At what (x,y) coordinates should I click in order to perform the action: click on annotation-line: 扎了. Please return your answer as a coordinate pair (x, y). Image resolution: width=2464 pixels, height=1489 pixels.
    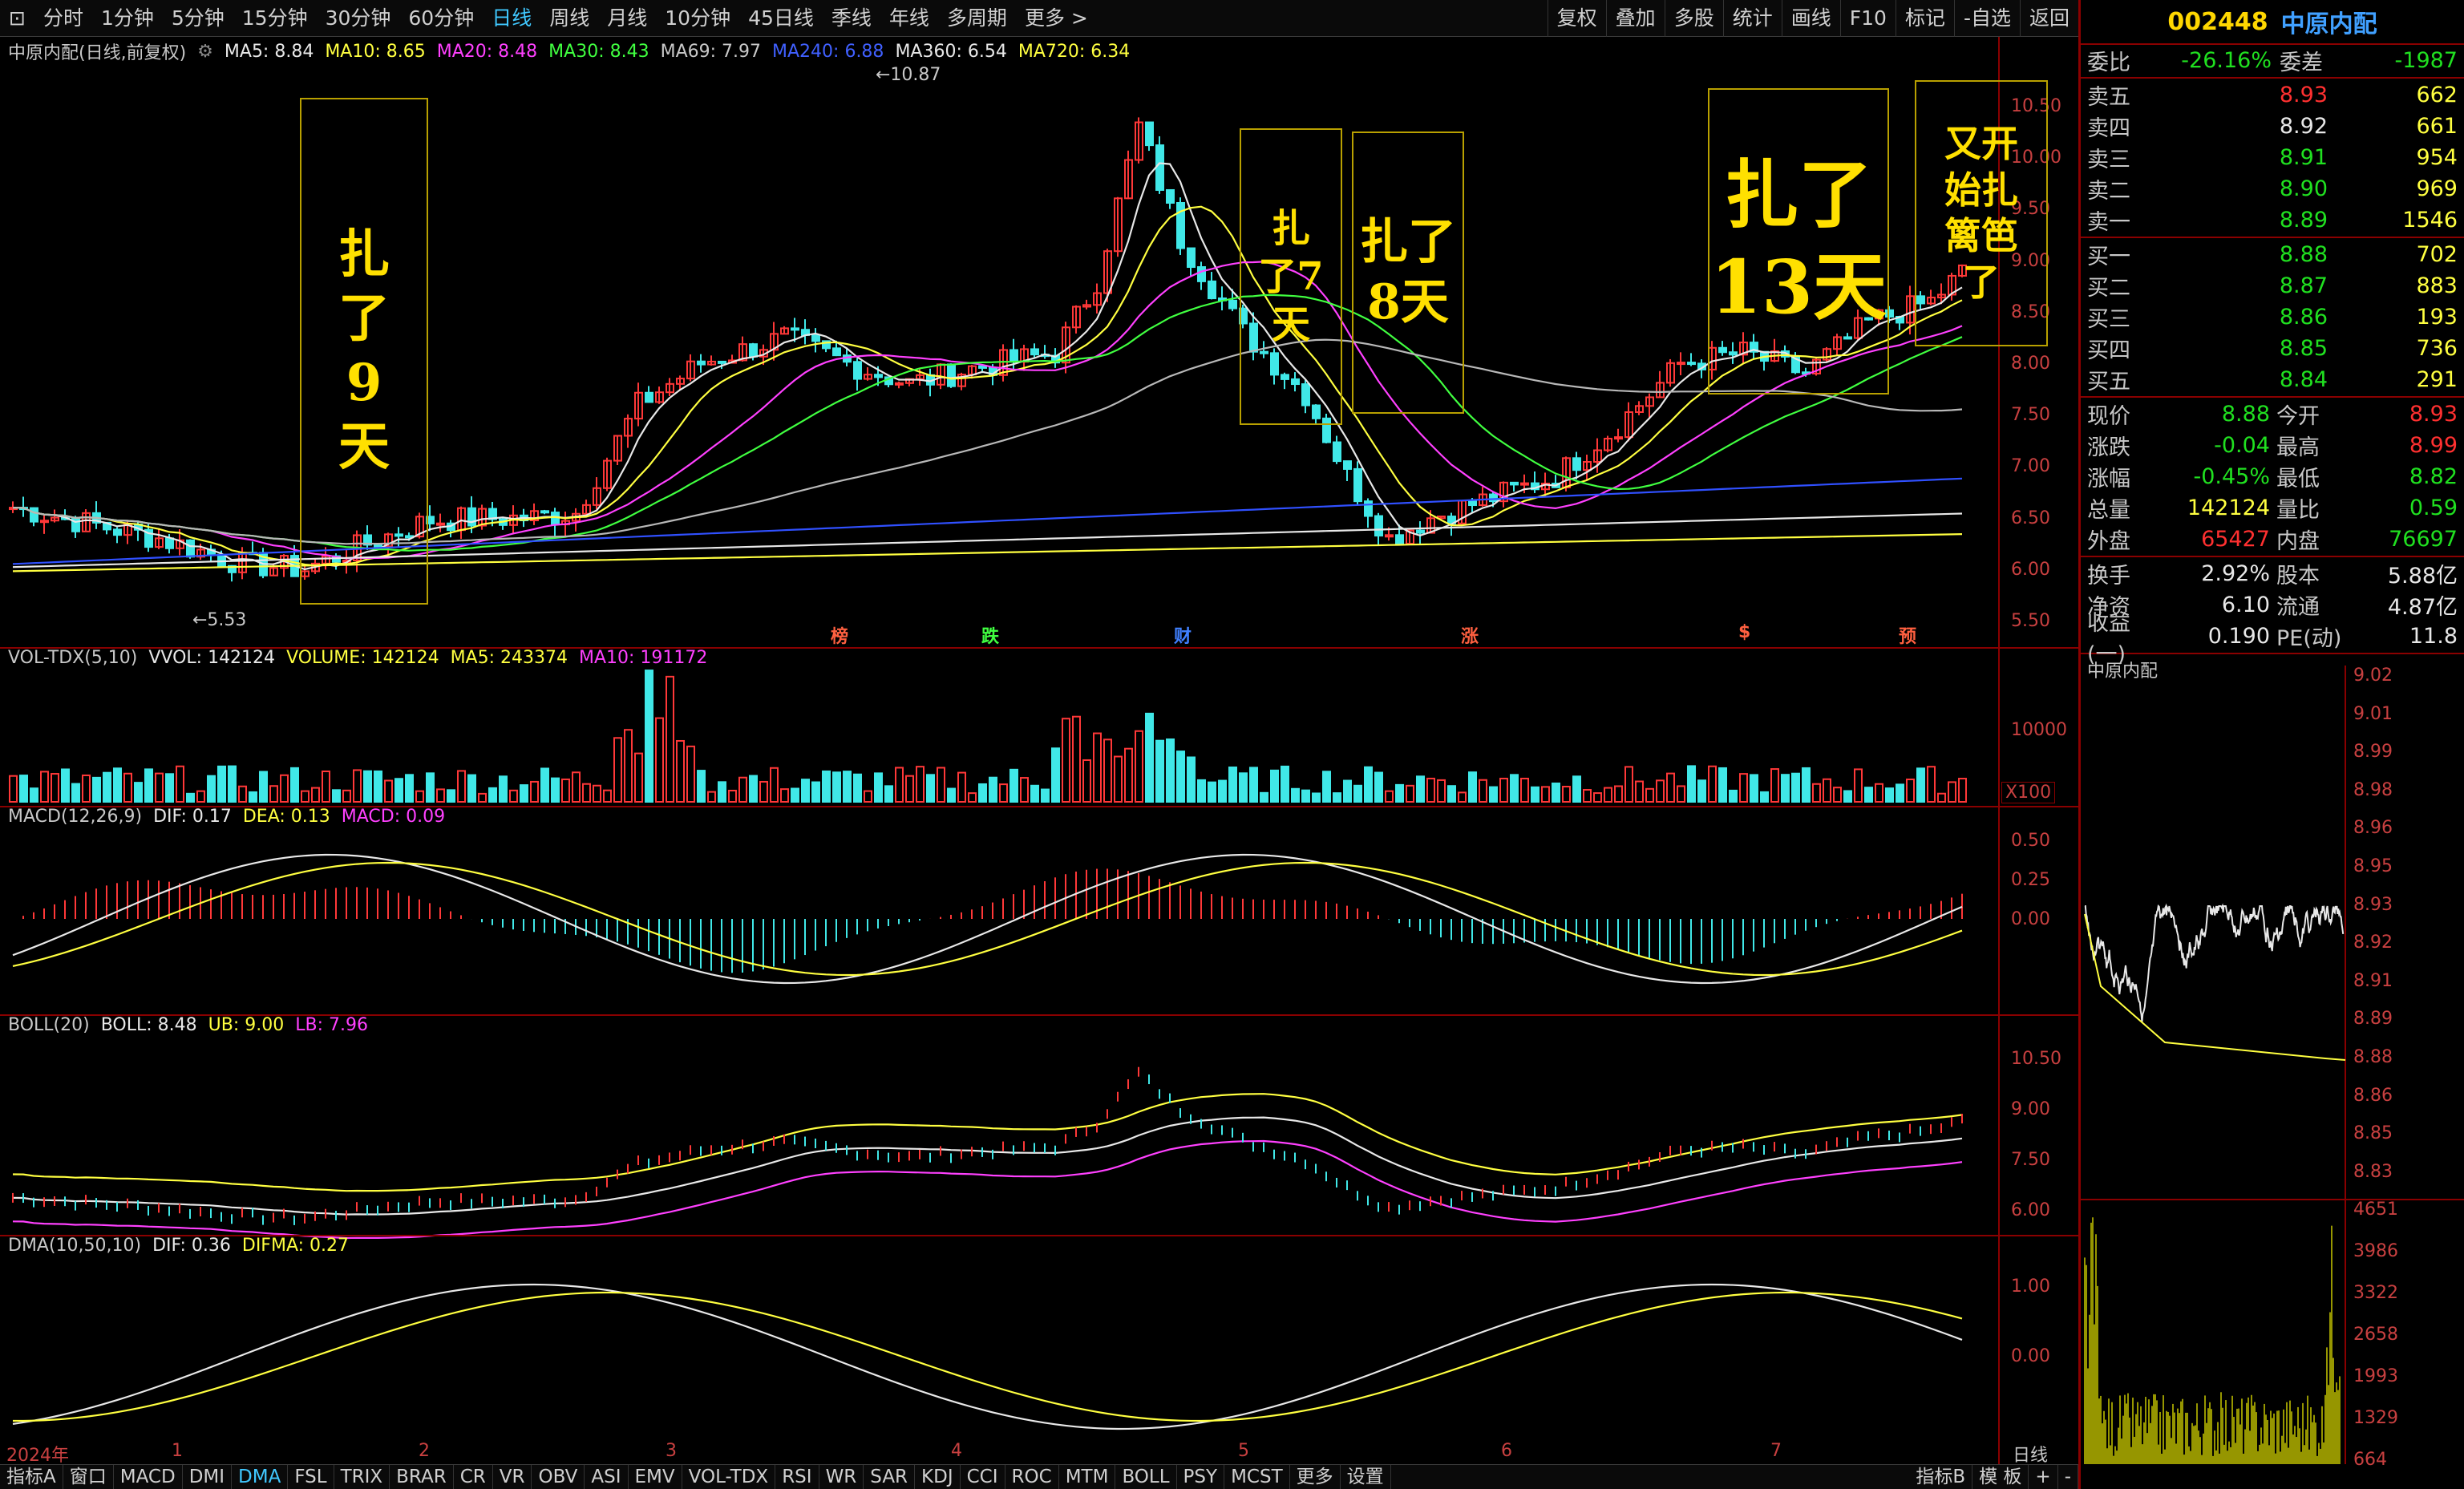
    Looking at the image, I should click on (1408, 242).